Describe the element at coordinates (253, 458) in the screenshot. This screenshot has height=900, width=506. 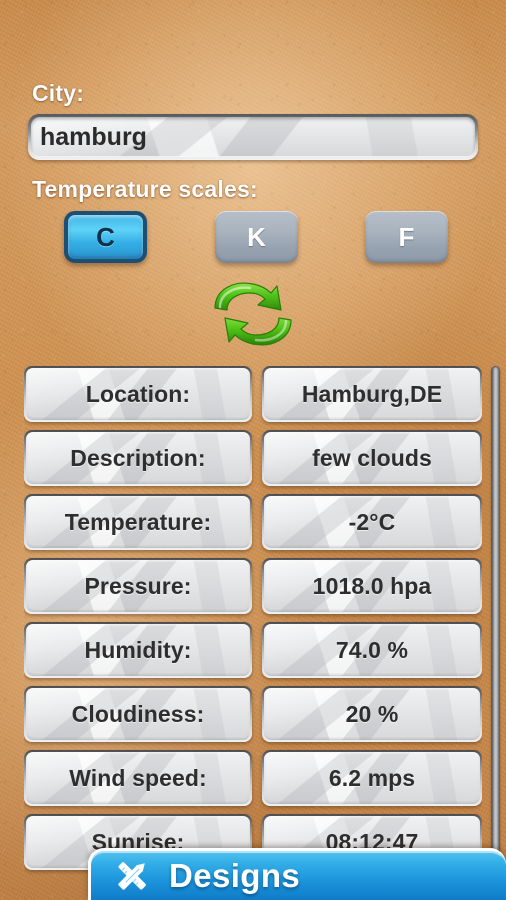
I see `table-row: Description: few clouds` at that location.